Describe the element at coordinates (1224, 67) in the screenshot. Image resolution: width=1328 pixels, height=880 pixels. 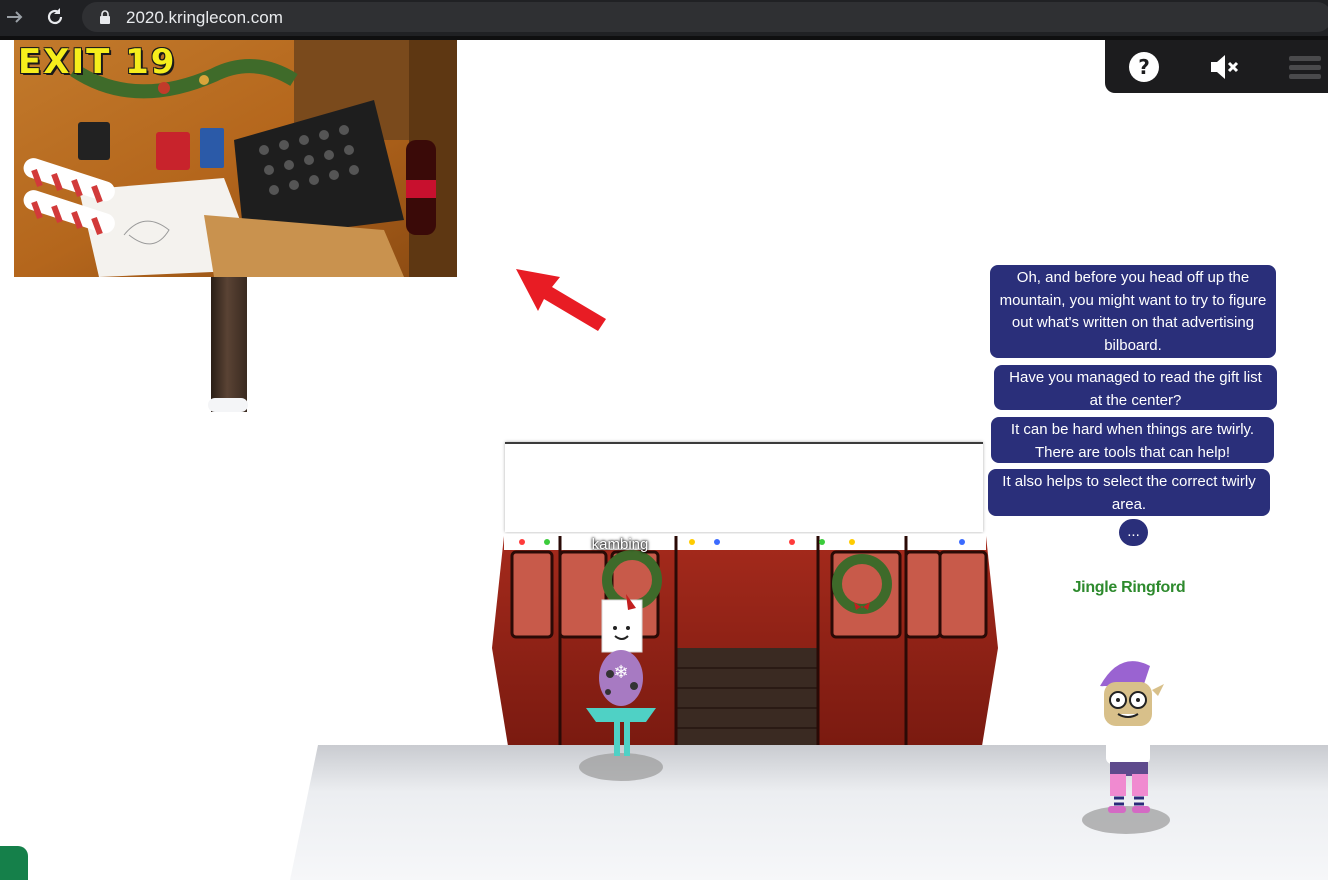
I see `speaker-mute-icon` at that location.